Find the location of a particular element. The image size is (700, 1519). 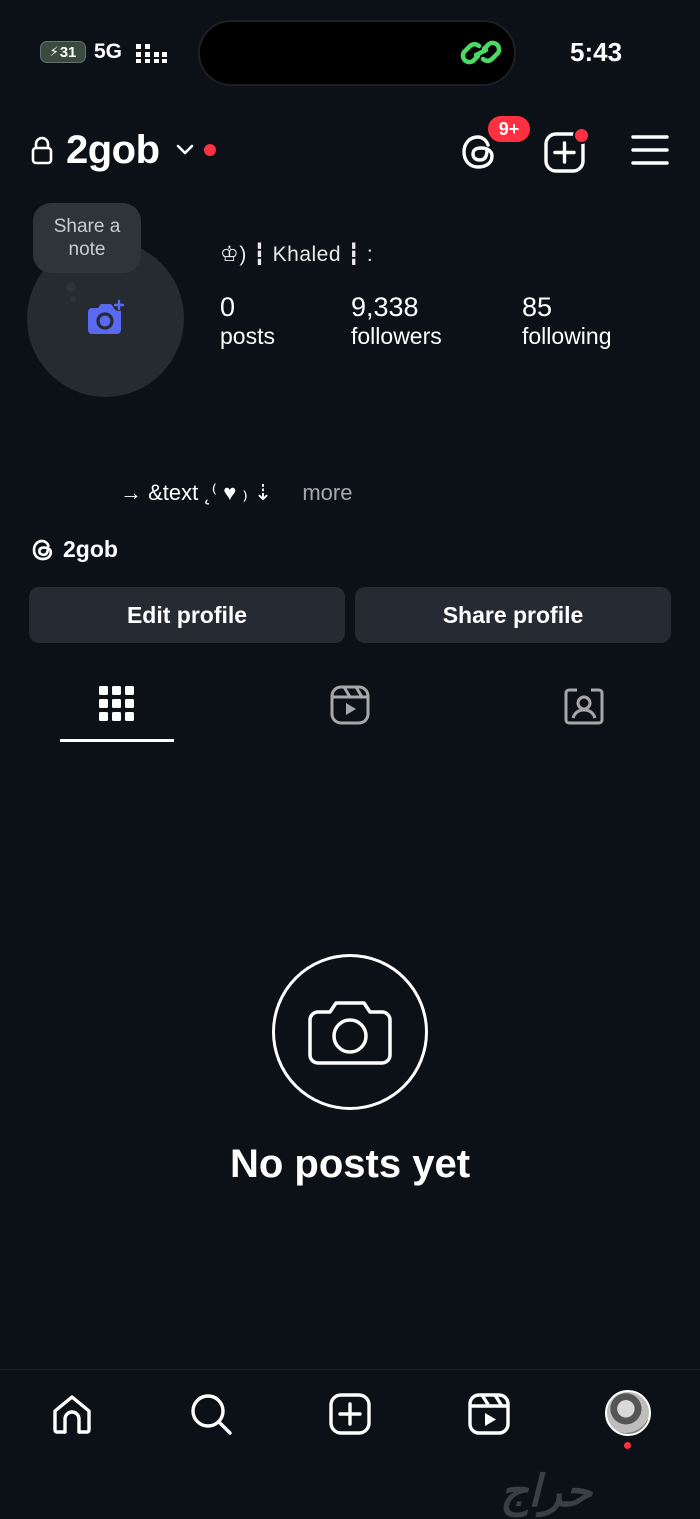

chevron-down-icon is located at coordinates (185, 149).